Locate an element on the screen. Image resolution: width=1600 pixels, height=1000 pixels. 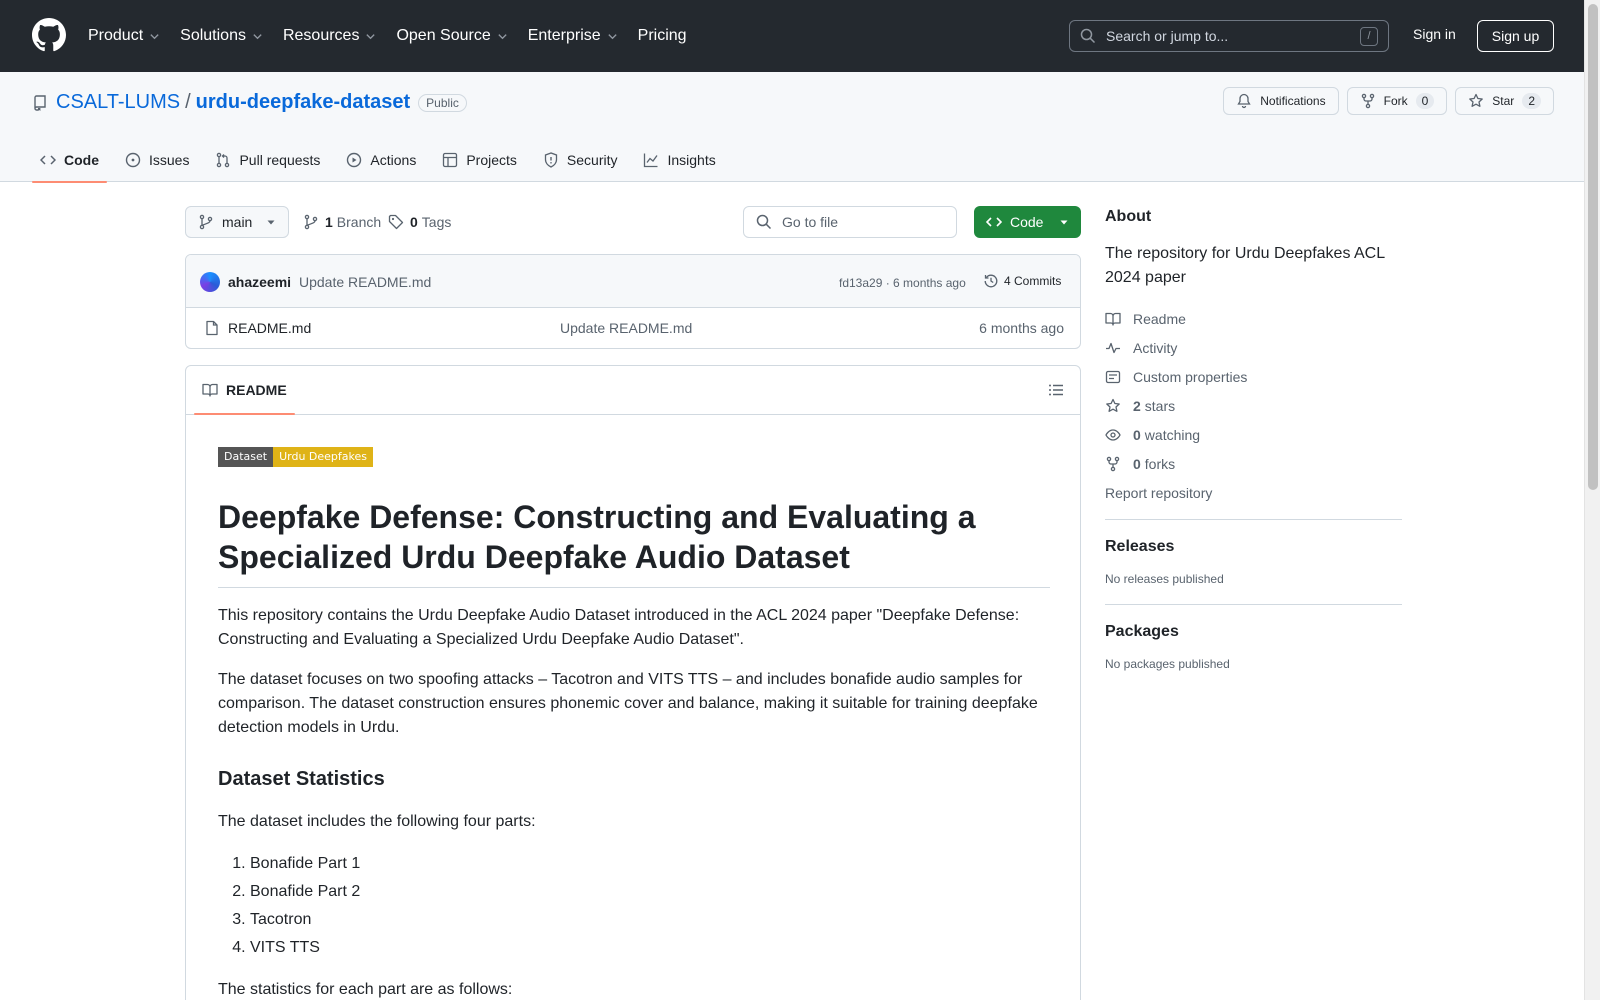
tab-issues: Issues is located at coordinates (157, 160).